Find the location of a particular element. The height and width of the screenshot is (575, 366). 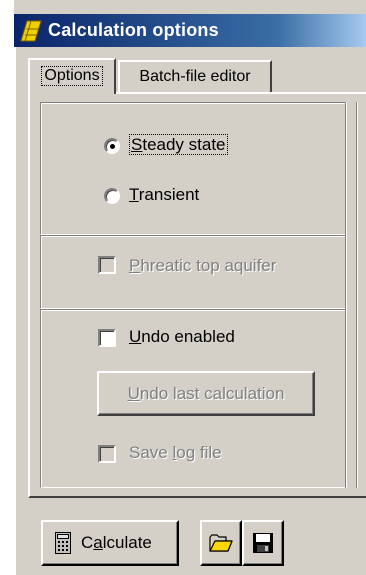

floppy-disk-icon is located at coordinates (263, 543).